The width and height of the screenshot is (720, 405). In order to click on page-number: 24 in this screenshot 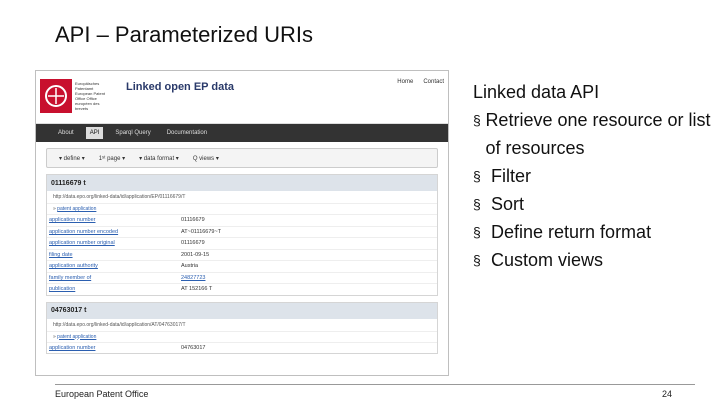, I will do `click(667, 394)`.